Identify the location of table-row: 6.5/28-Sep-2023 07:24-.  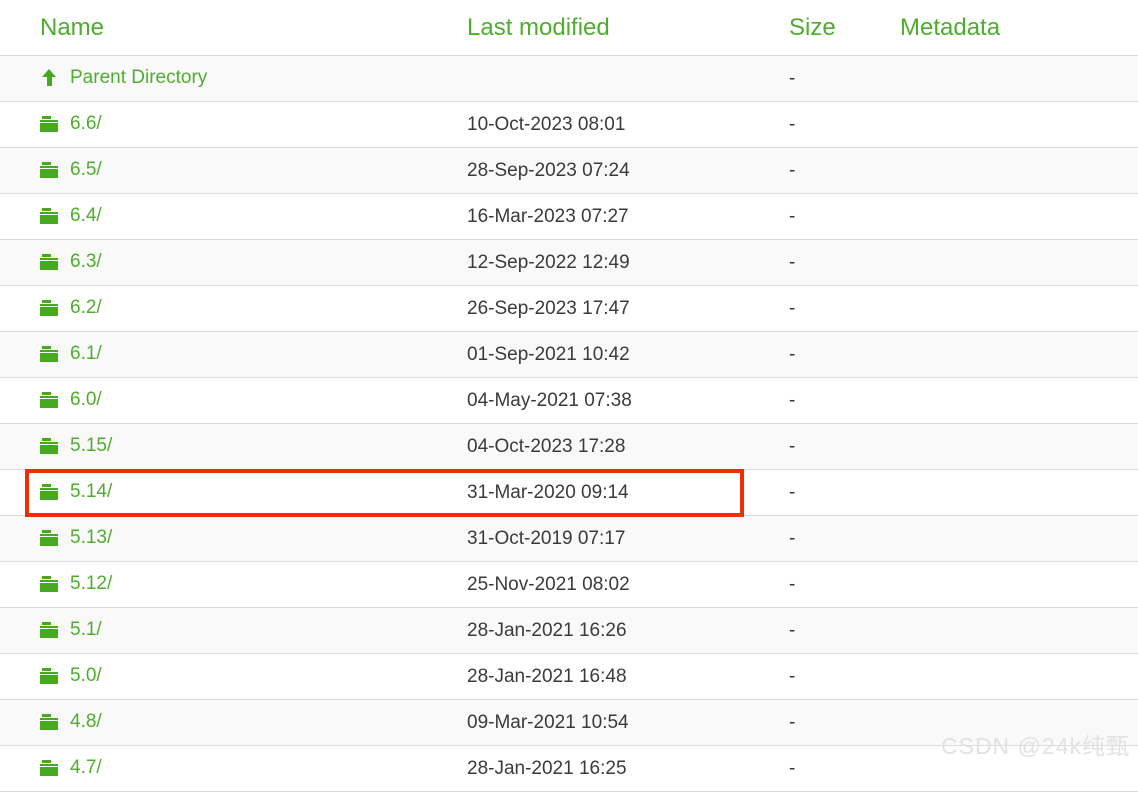
(569, 170).